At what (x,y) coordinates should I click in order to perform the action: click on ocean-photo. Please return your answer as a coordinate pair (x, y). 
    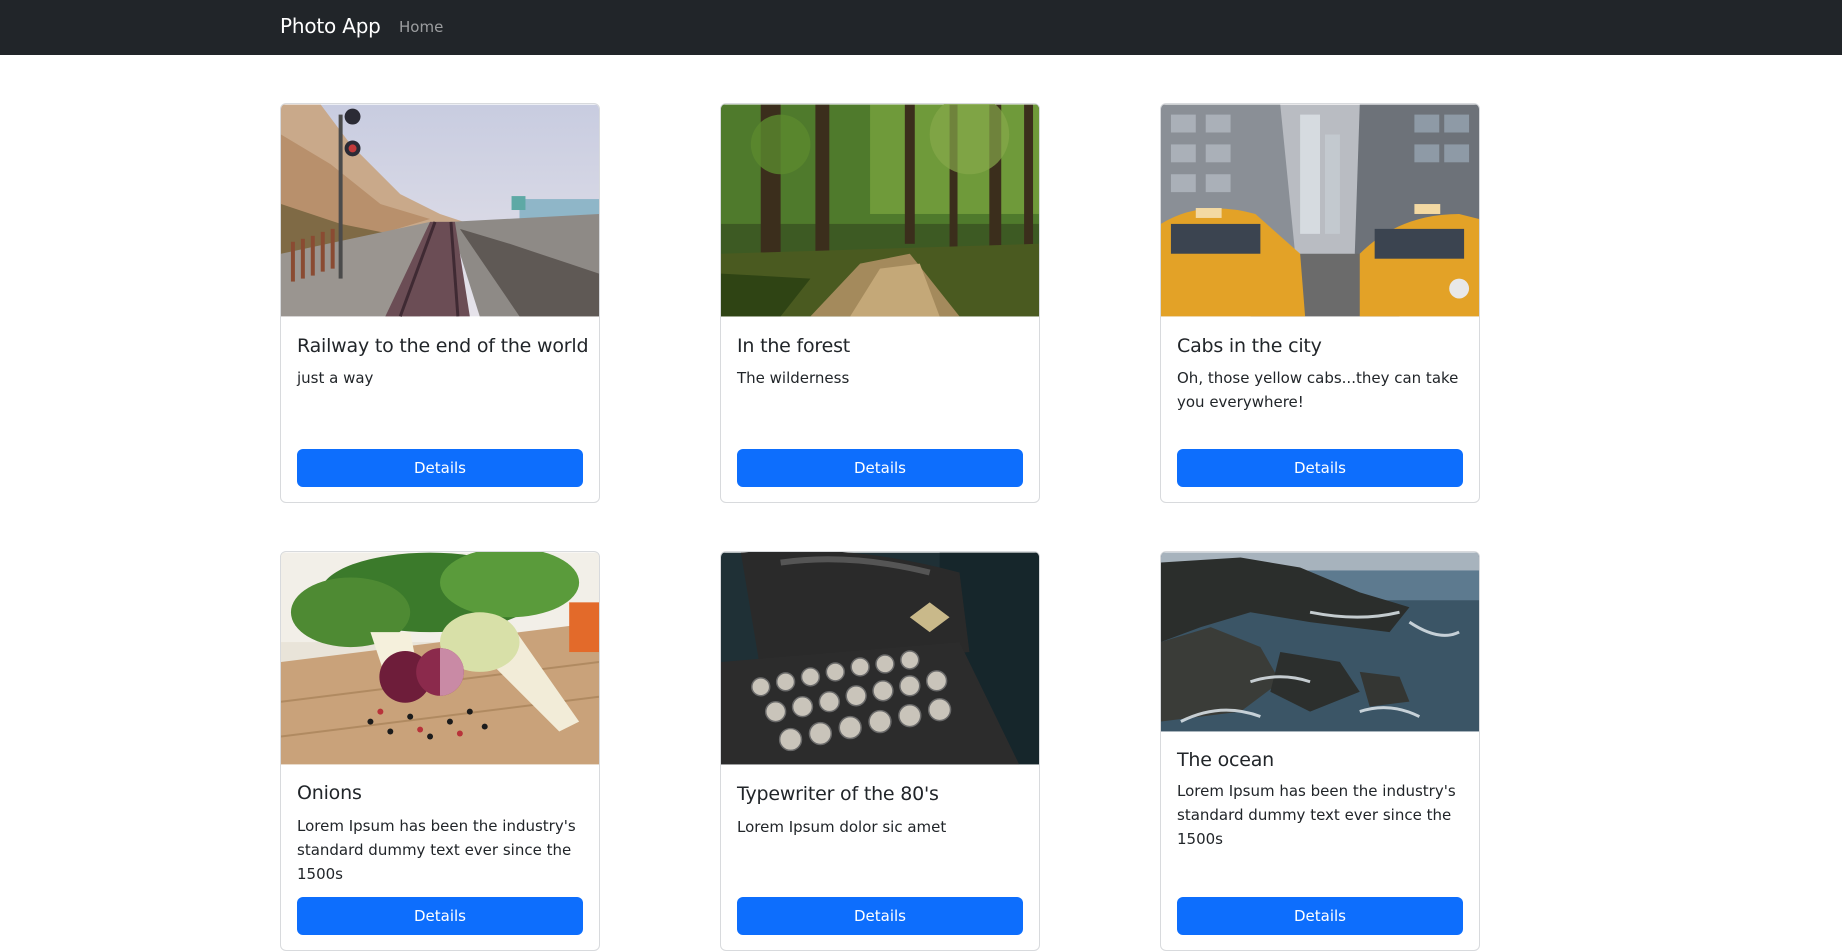
    Looking at the image, I should click on (1320, 642).